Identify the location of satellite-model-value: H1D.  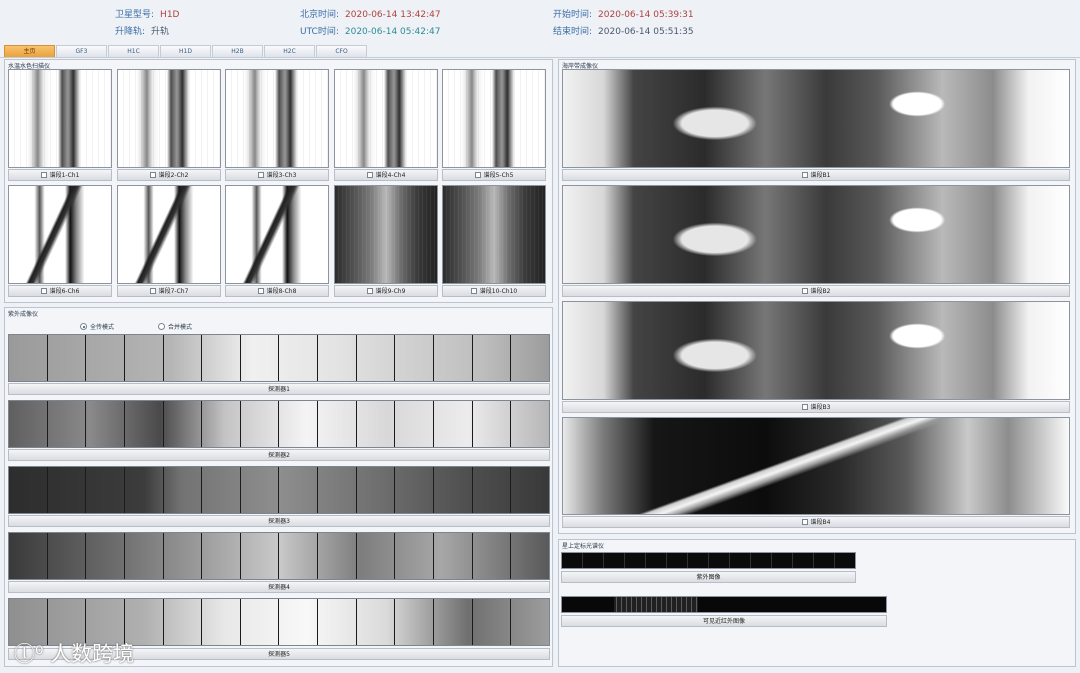
(170, 15).